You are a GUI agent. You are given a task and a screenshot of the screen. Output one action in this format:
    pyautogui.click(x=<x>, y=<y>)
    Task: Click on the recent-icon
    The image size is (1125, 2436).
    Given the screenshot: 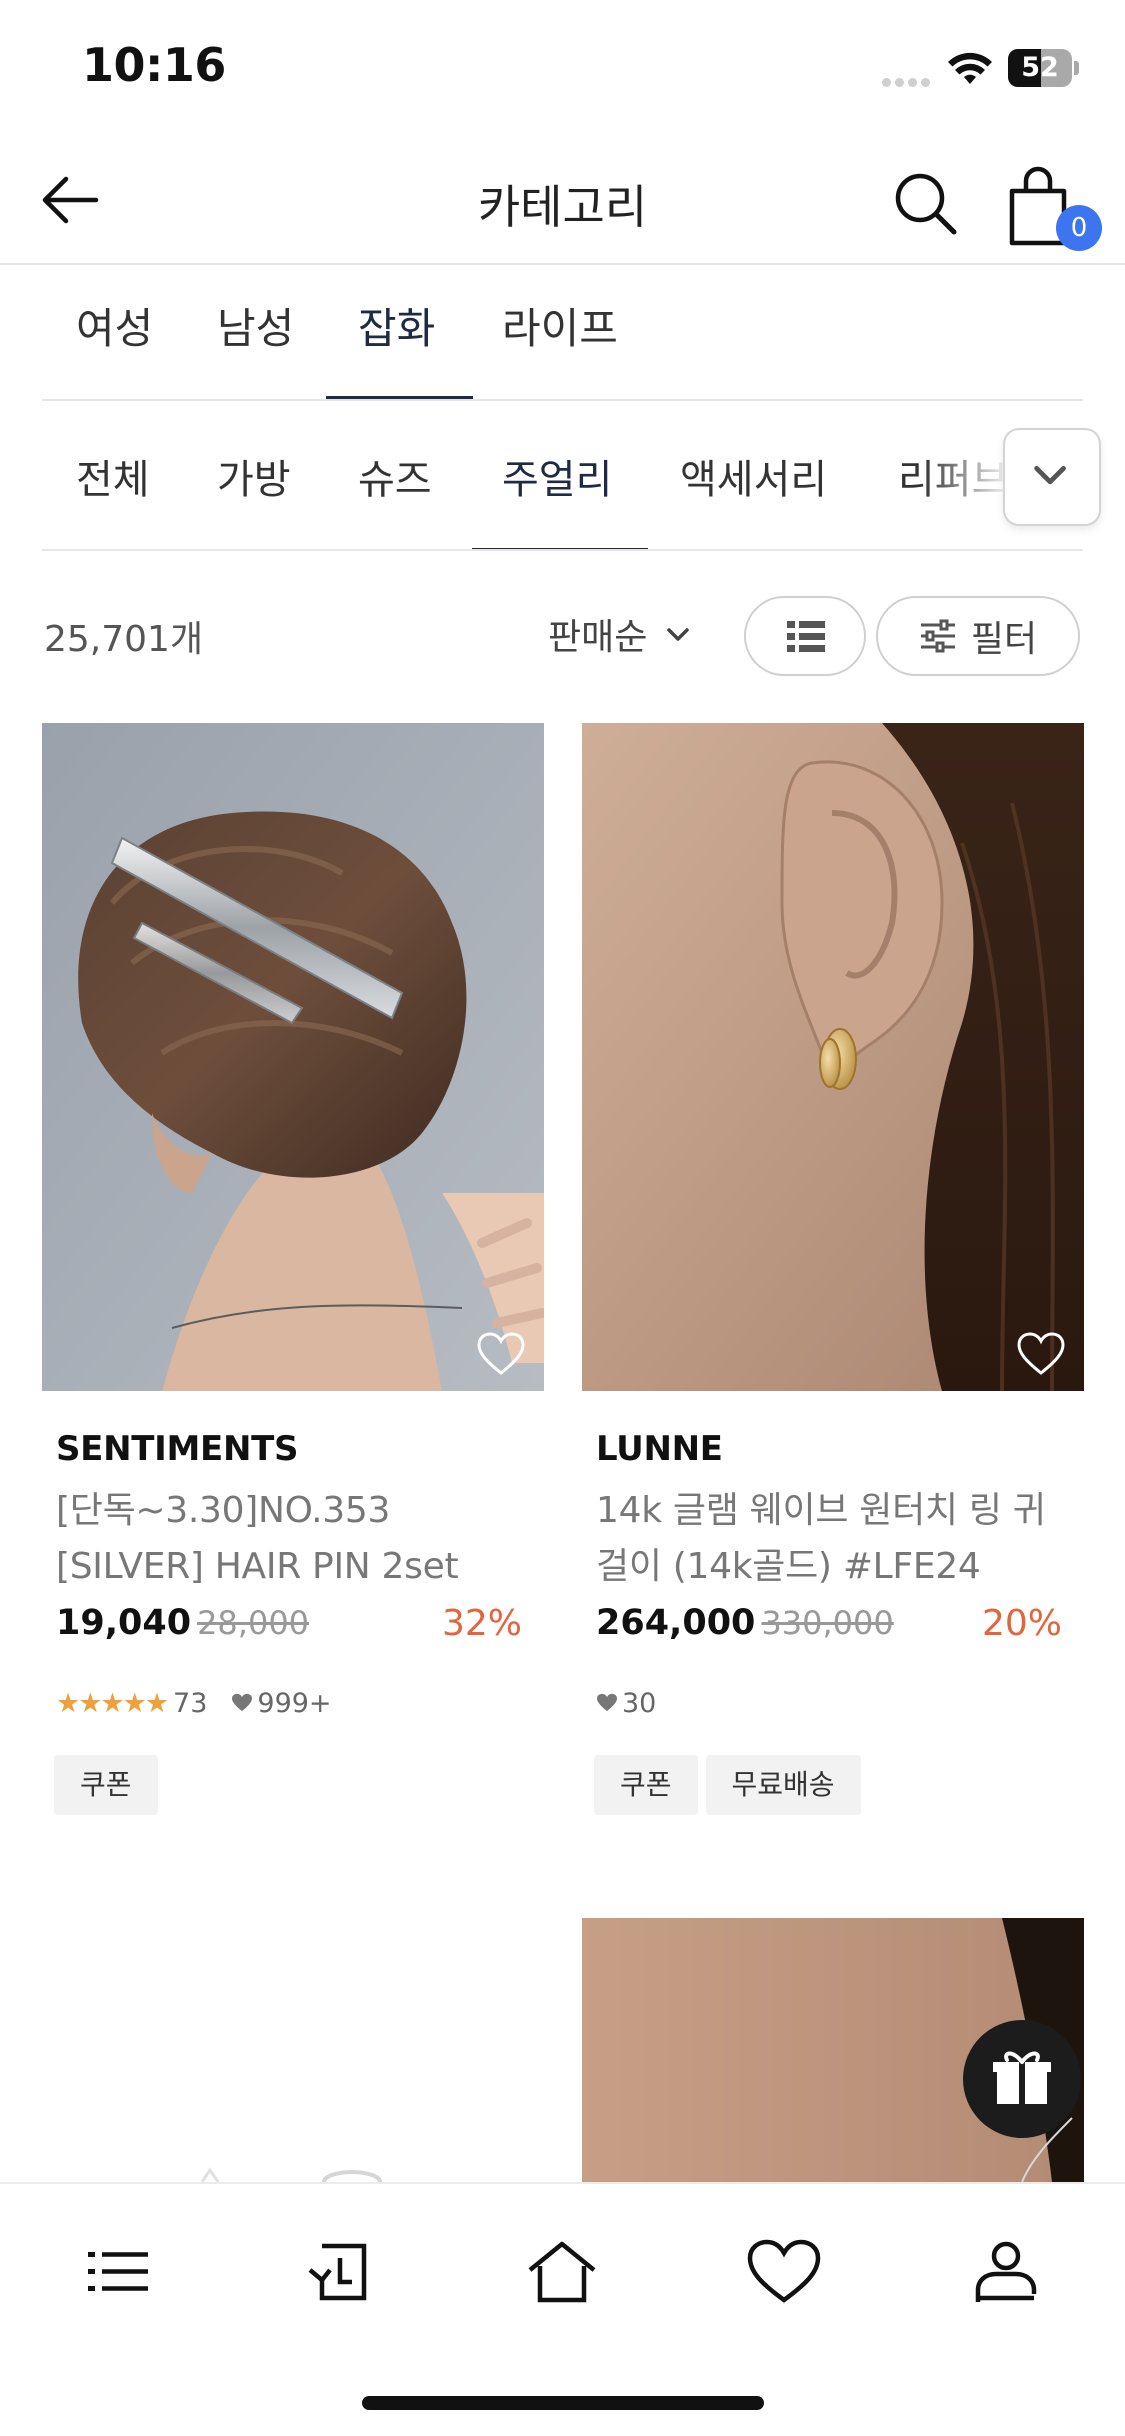 What is the action you would take?
    pyautogui.click(x=340, y=2272)
    